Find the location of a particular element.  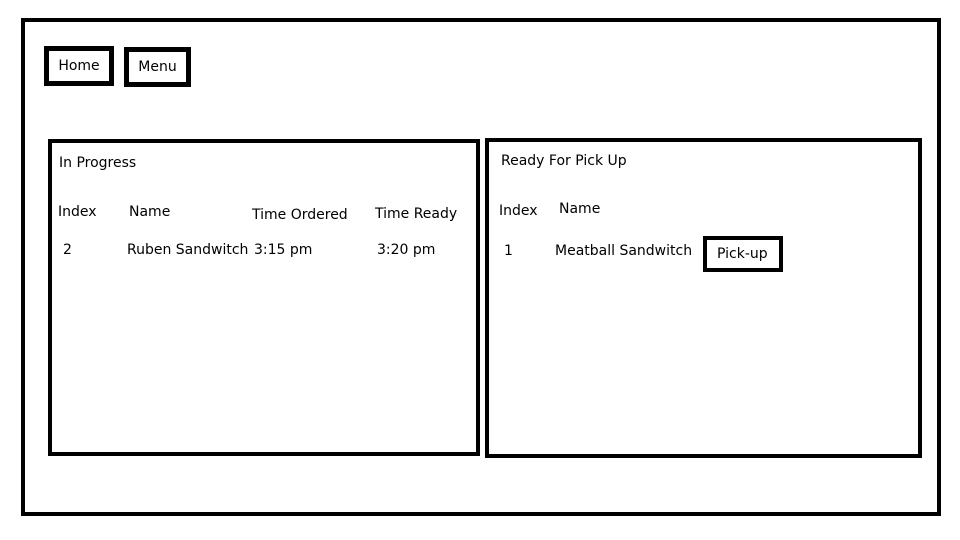

row-index: 1 is located at coordinates (508, 251).